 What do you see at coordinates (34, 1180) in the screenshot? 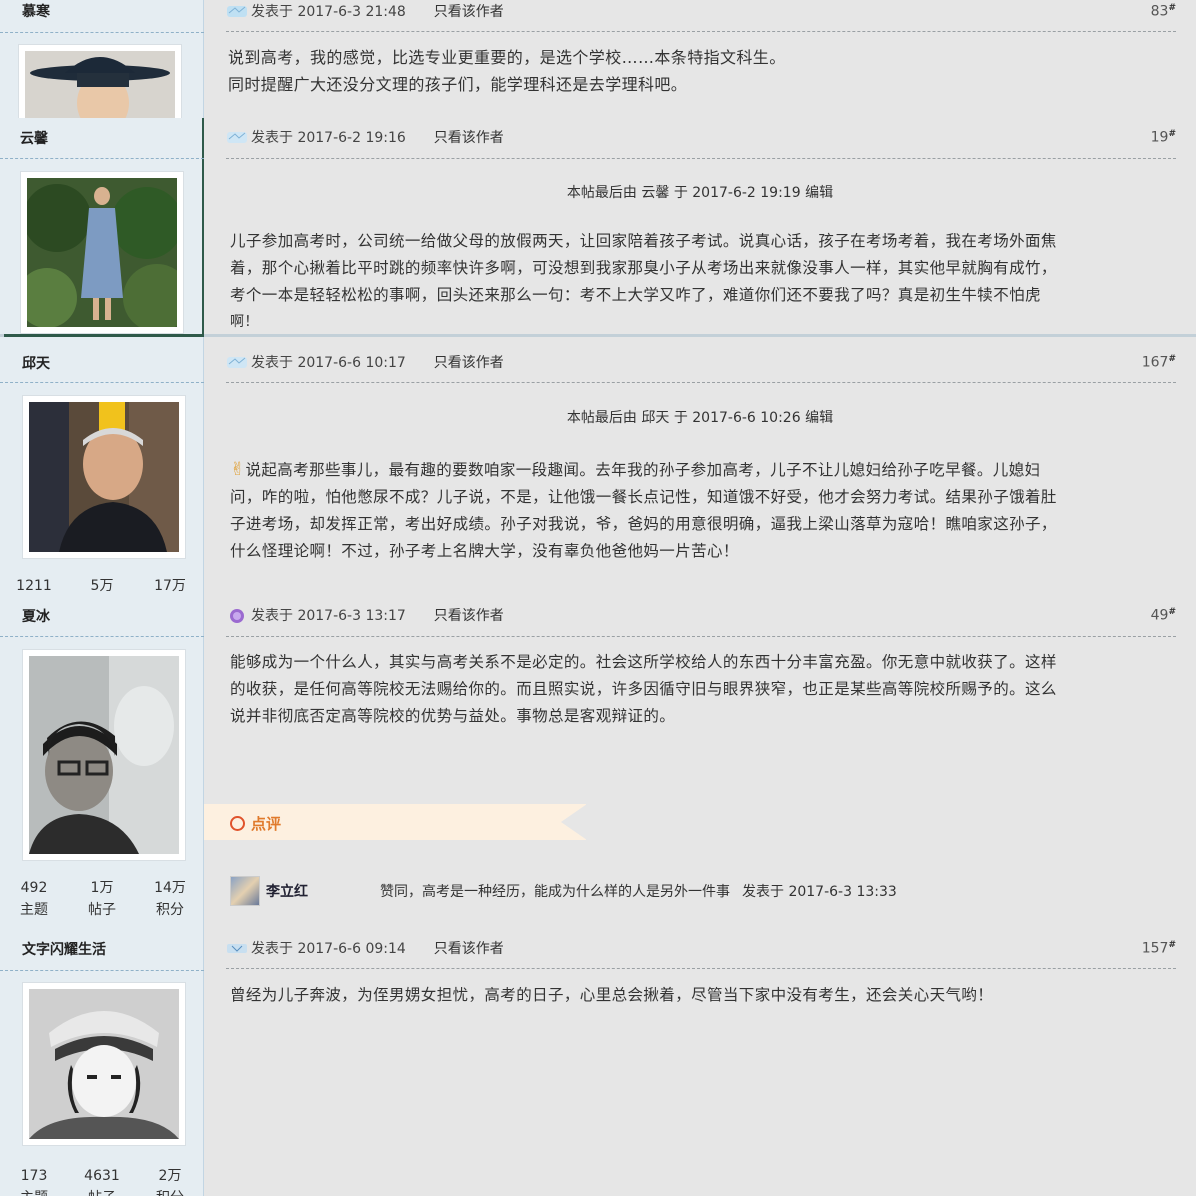
I see `stat-threads: 173主题` at bounding box center [34, 1180].